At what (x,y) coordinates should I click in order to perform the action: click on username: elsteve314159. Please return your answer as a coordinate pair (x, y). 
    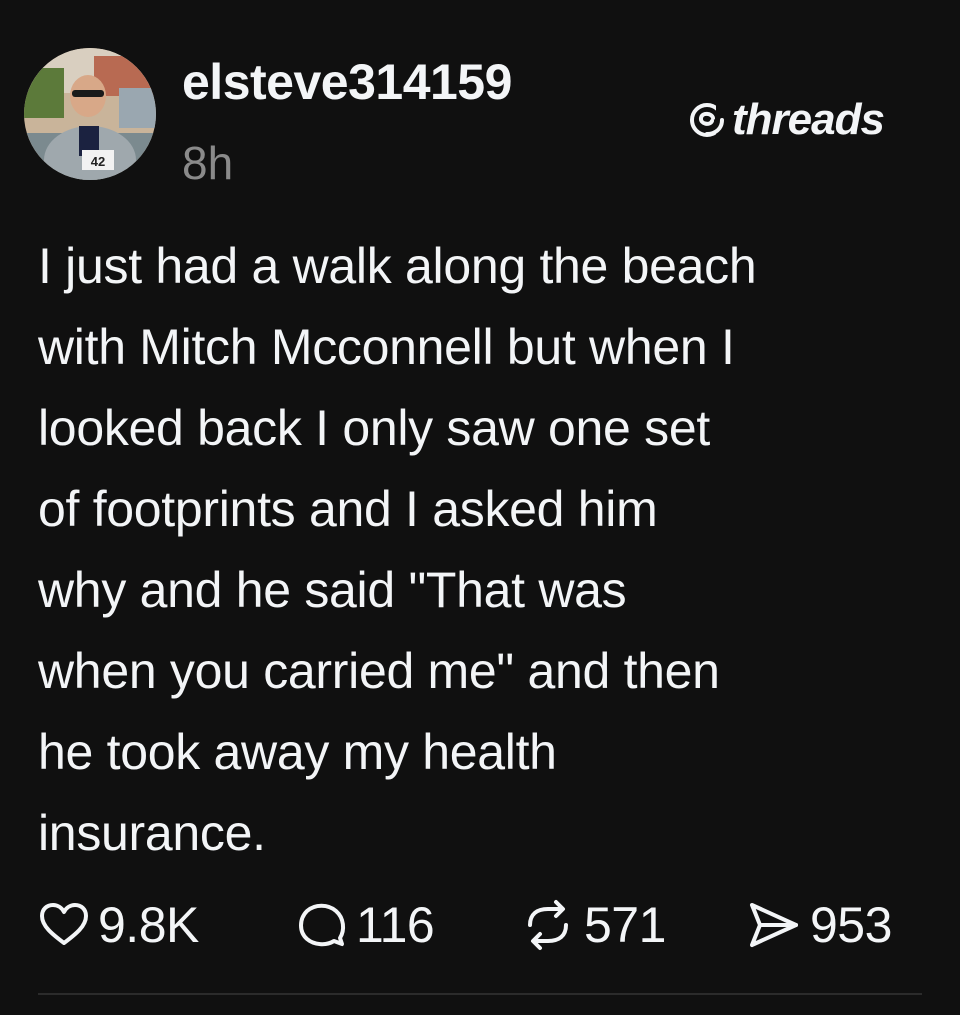
    Looking at the image, I should click on (347, 82).